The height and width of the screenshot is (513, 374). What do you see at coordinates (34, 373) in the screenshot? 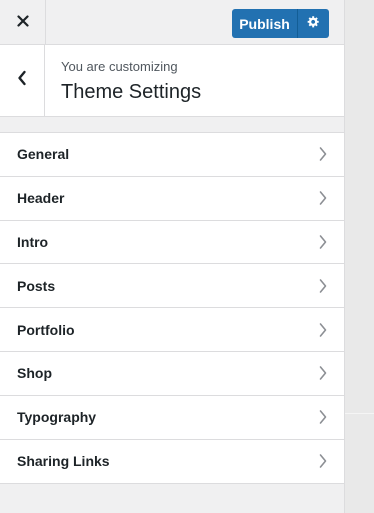
I see `menu-item-label: Shop` at bounding box center [34, 373].